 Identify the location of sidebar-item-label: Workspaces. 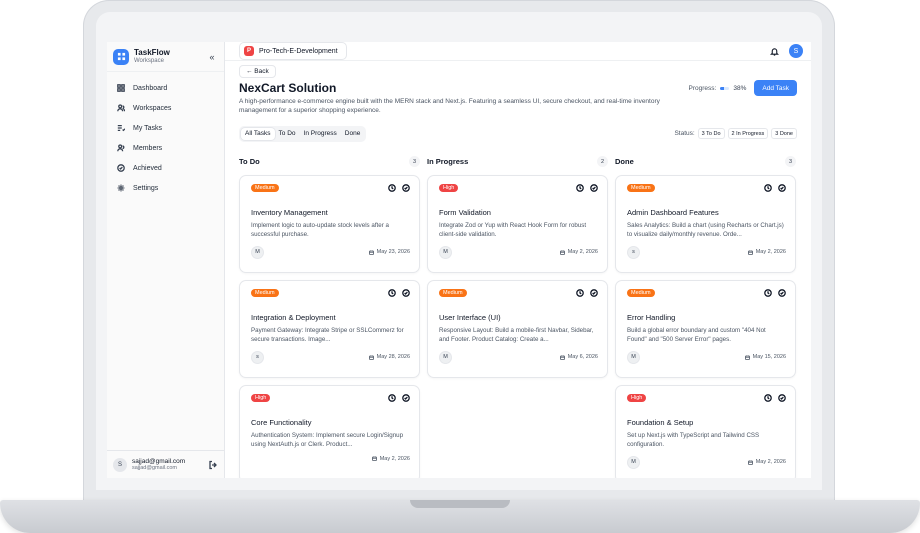
(152, 108).